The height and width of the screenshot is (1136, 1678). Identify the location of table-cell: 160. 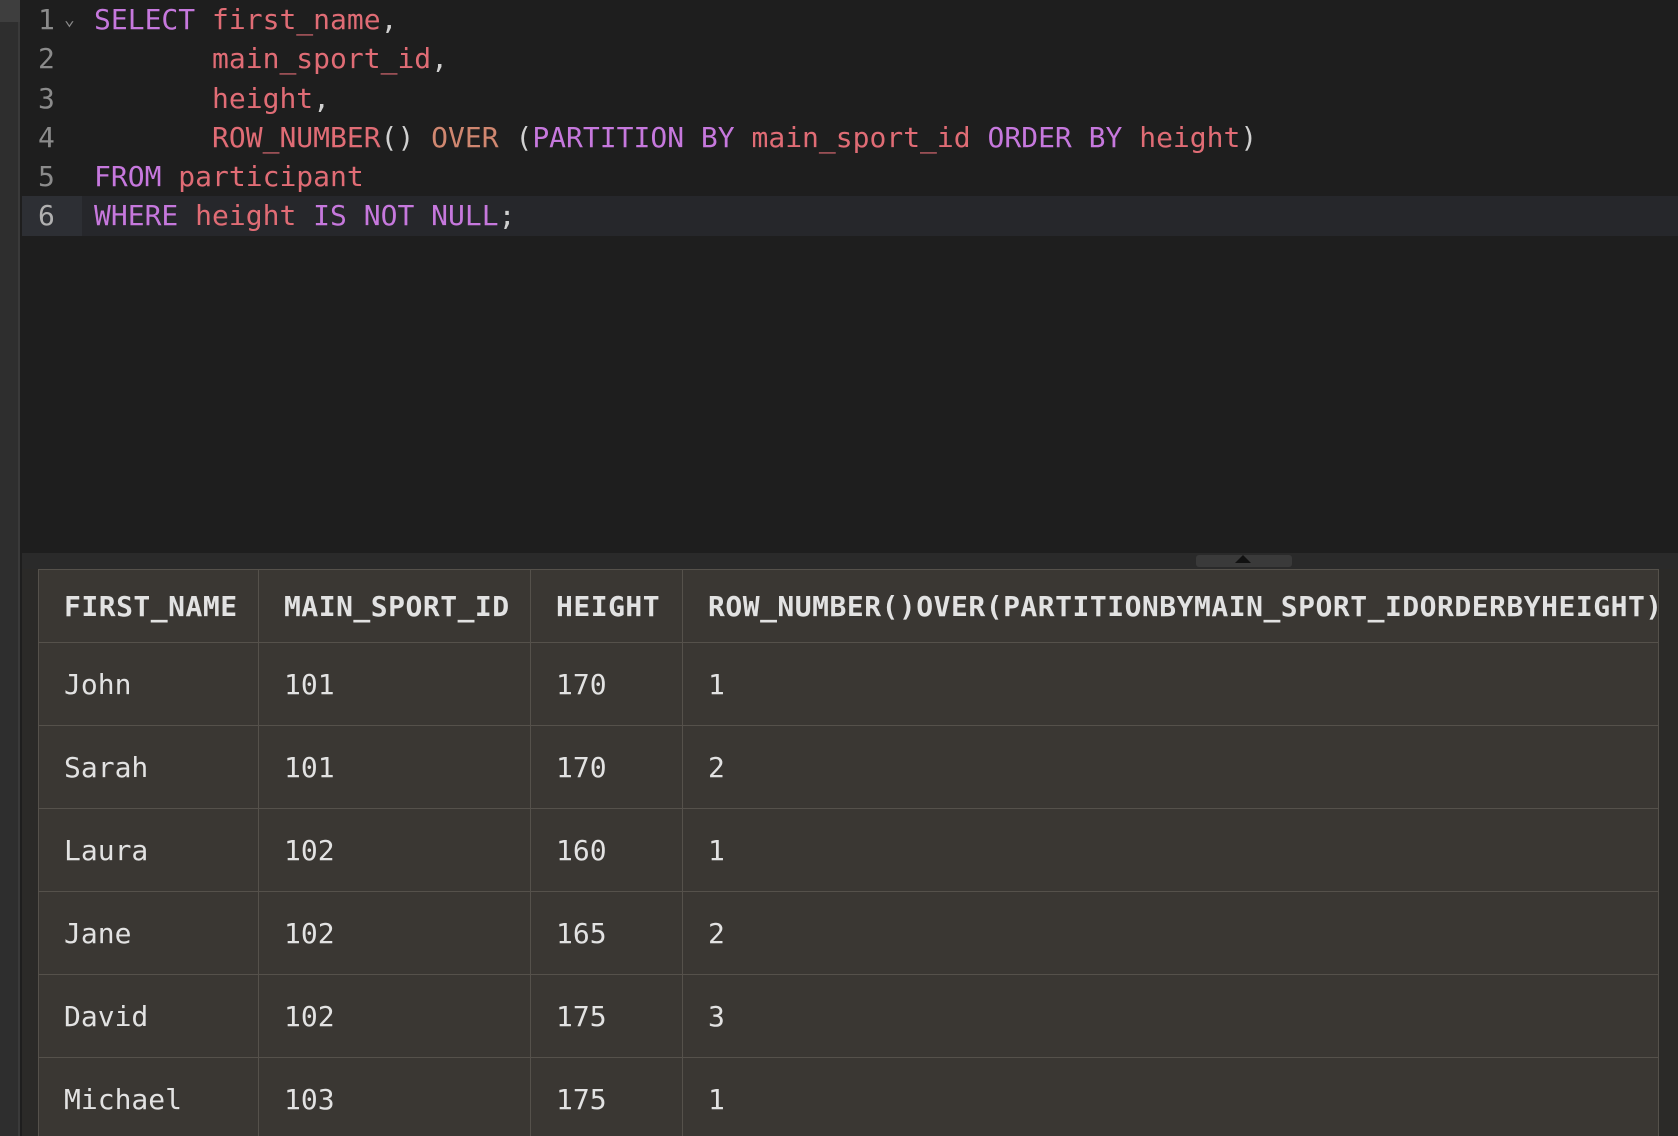
(606, 850).